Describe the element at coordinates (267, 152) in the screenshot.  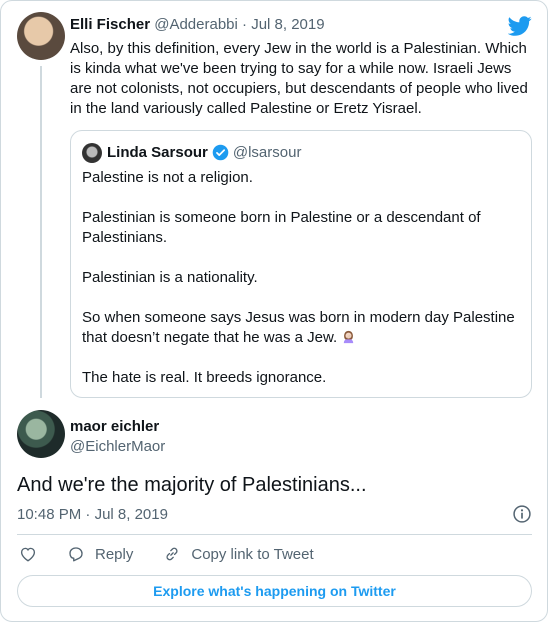
I see `quoted-author-handle: @lsarsour` at that location.